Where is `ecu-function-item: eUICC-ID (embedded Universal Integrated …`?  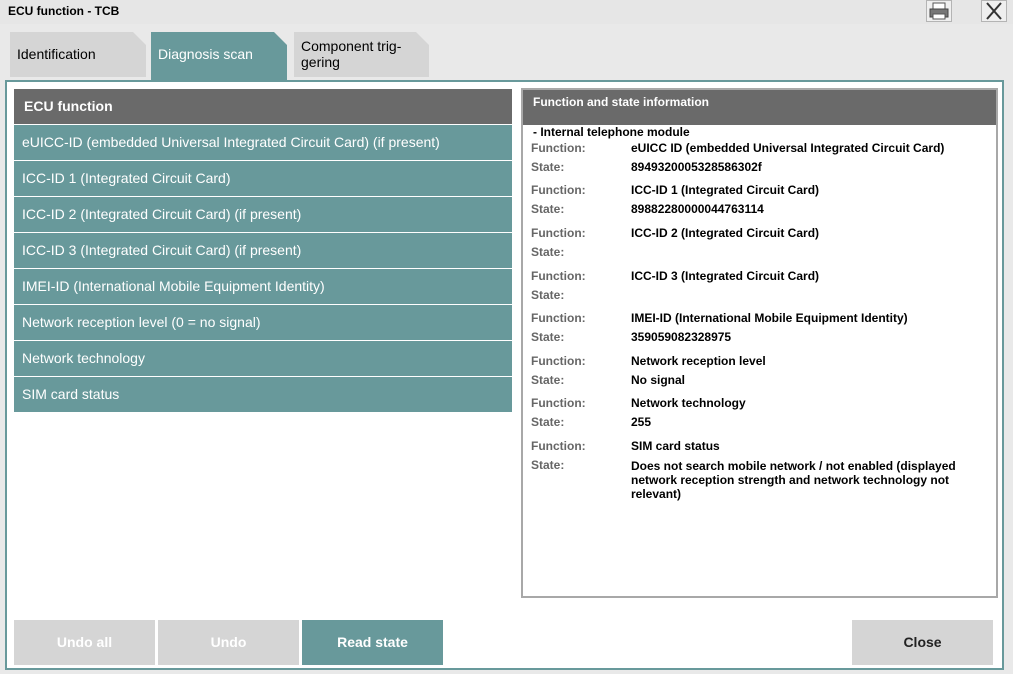
ecu-function-item: eUICC-ID (embedded Universal Integrated … is located at coordinates (263, 142).